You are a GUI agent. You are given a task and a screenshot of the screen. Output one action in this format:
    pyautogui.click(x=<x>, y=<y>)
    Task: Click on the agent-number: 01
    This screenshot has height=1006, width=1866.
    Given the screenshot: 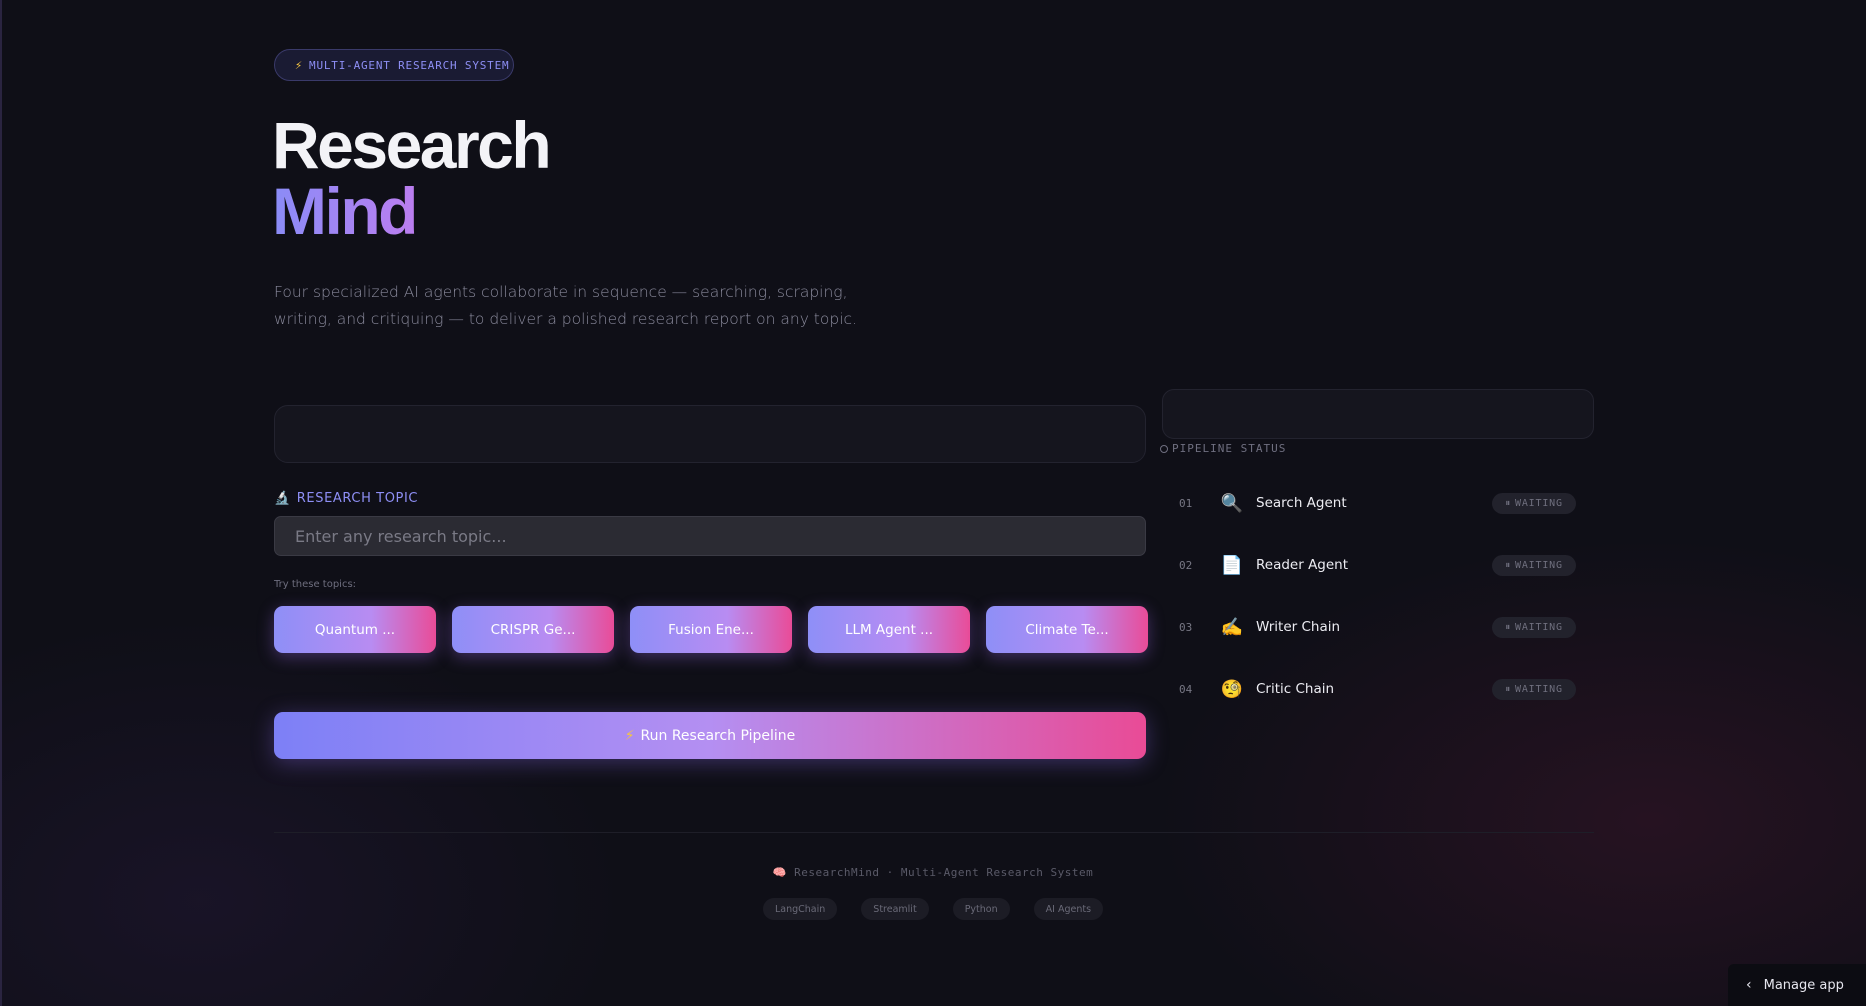 What is the action you would take?
    pyautogui.click(x=1186, y=503)
    